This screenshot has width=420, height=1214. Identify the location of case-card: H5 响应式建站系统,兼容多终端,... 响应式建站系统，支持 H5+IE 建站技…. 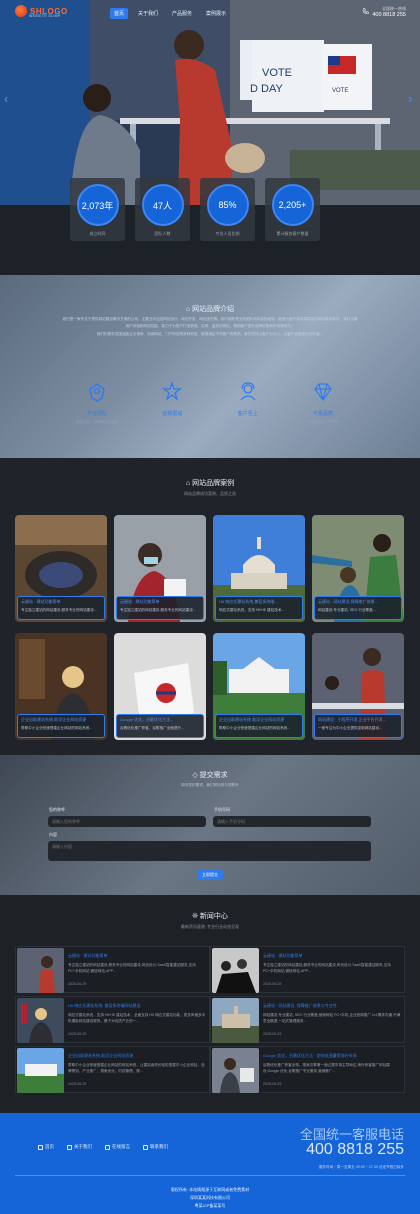
(259, 568).